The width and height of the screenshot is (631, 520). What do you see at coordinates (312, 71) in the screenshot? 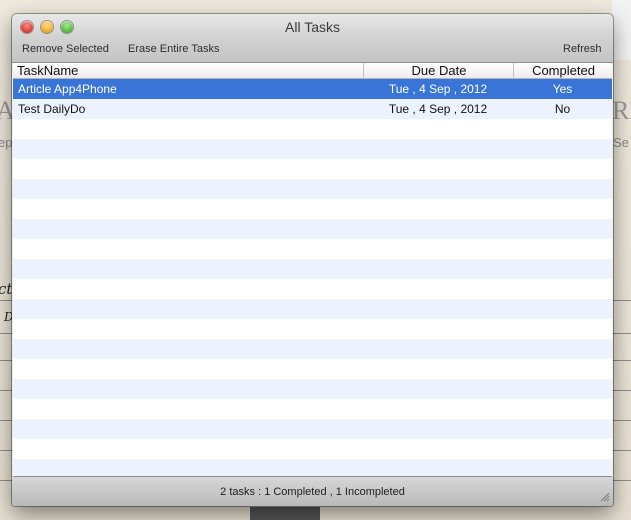
I see `table-header: TaskName Due Date Completed` at bounding box center [312, 71].